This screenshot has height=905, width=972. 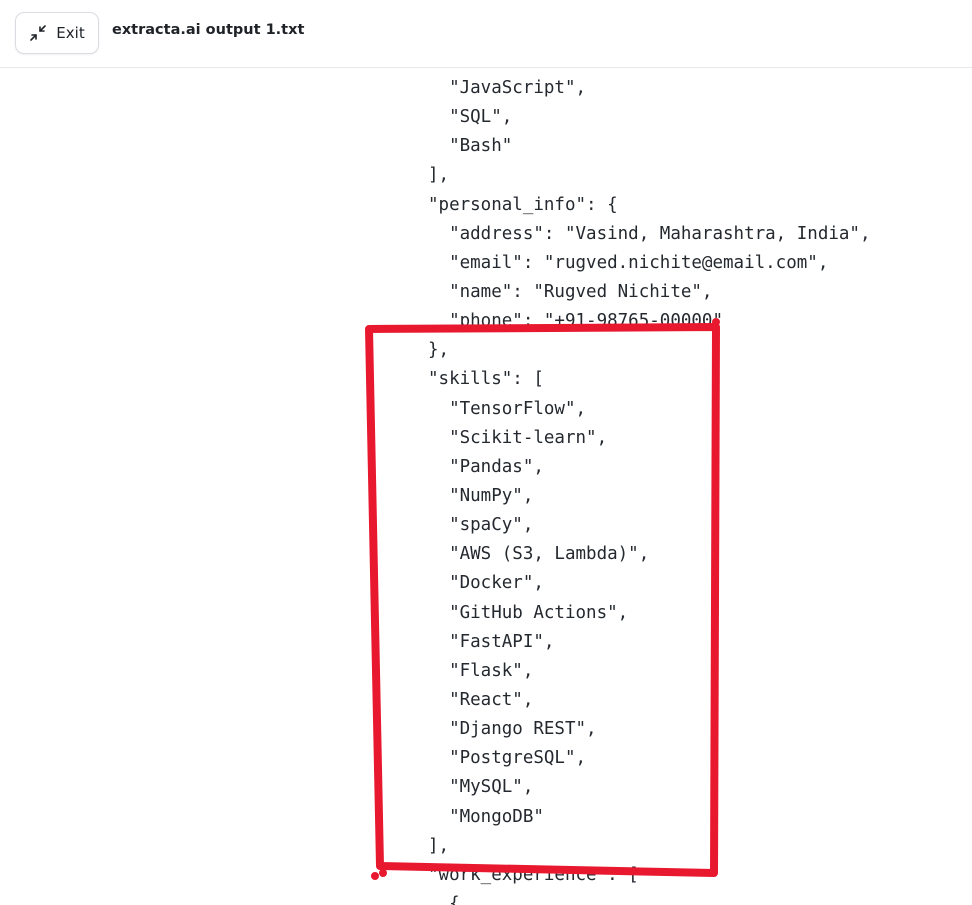 What do you see at coordinates (539, 554) in the screenshot?
I see `code-line: "AWS (S3, Lambda)",` at bounding box center [539, 554].